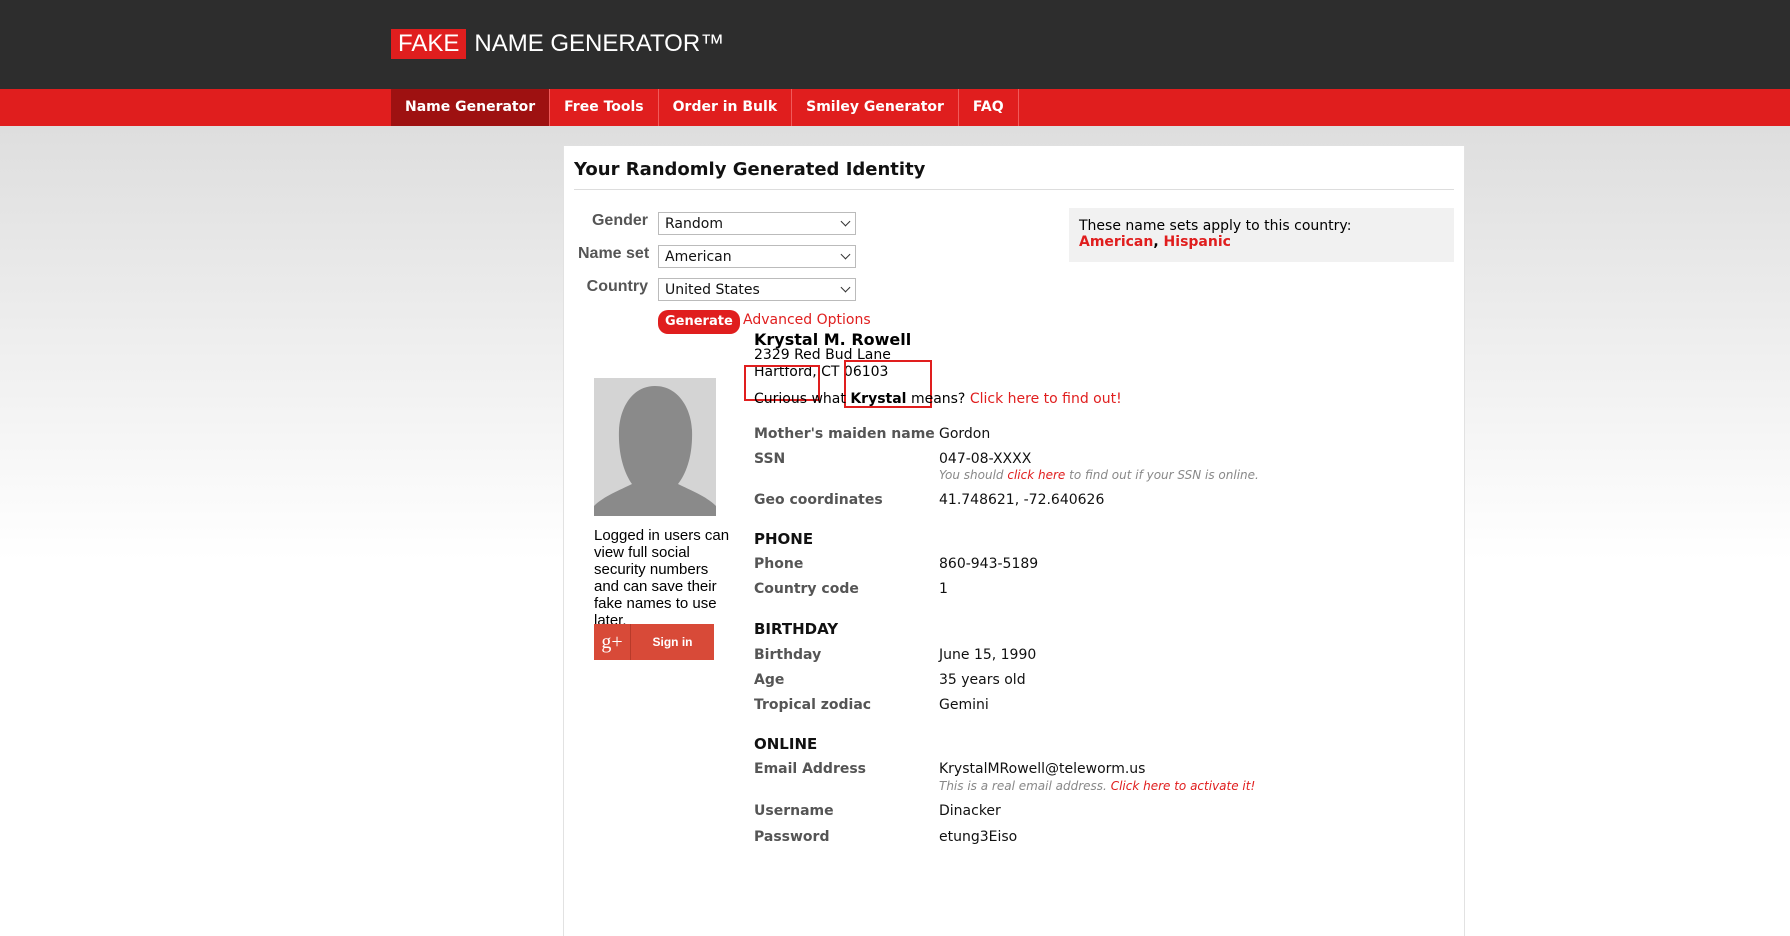 Image resolution: width=1790 pixels, height=936 pixels. I want to click on nav-smiley-generator: Smiley Generator, so click(875, 107).